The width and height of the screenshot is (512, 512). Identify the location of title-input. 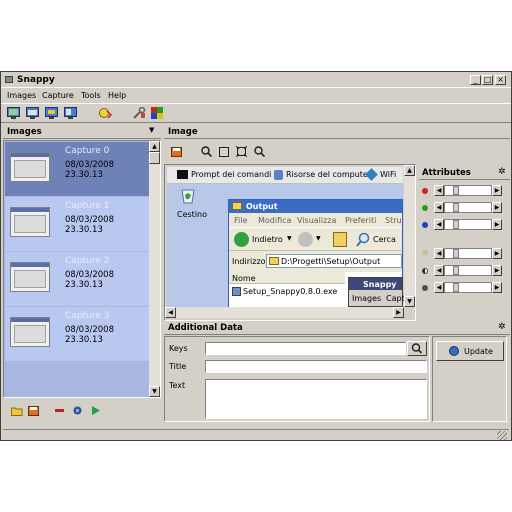
(316, 366).